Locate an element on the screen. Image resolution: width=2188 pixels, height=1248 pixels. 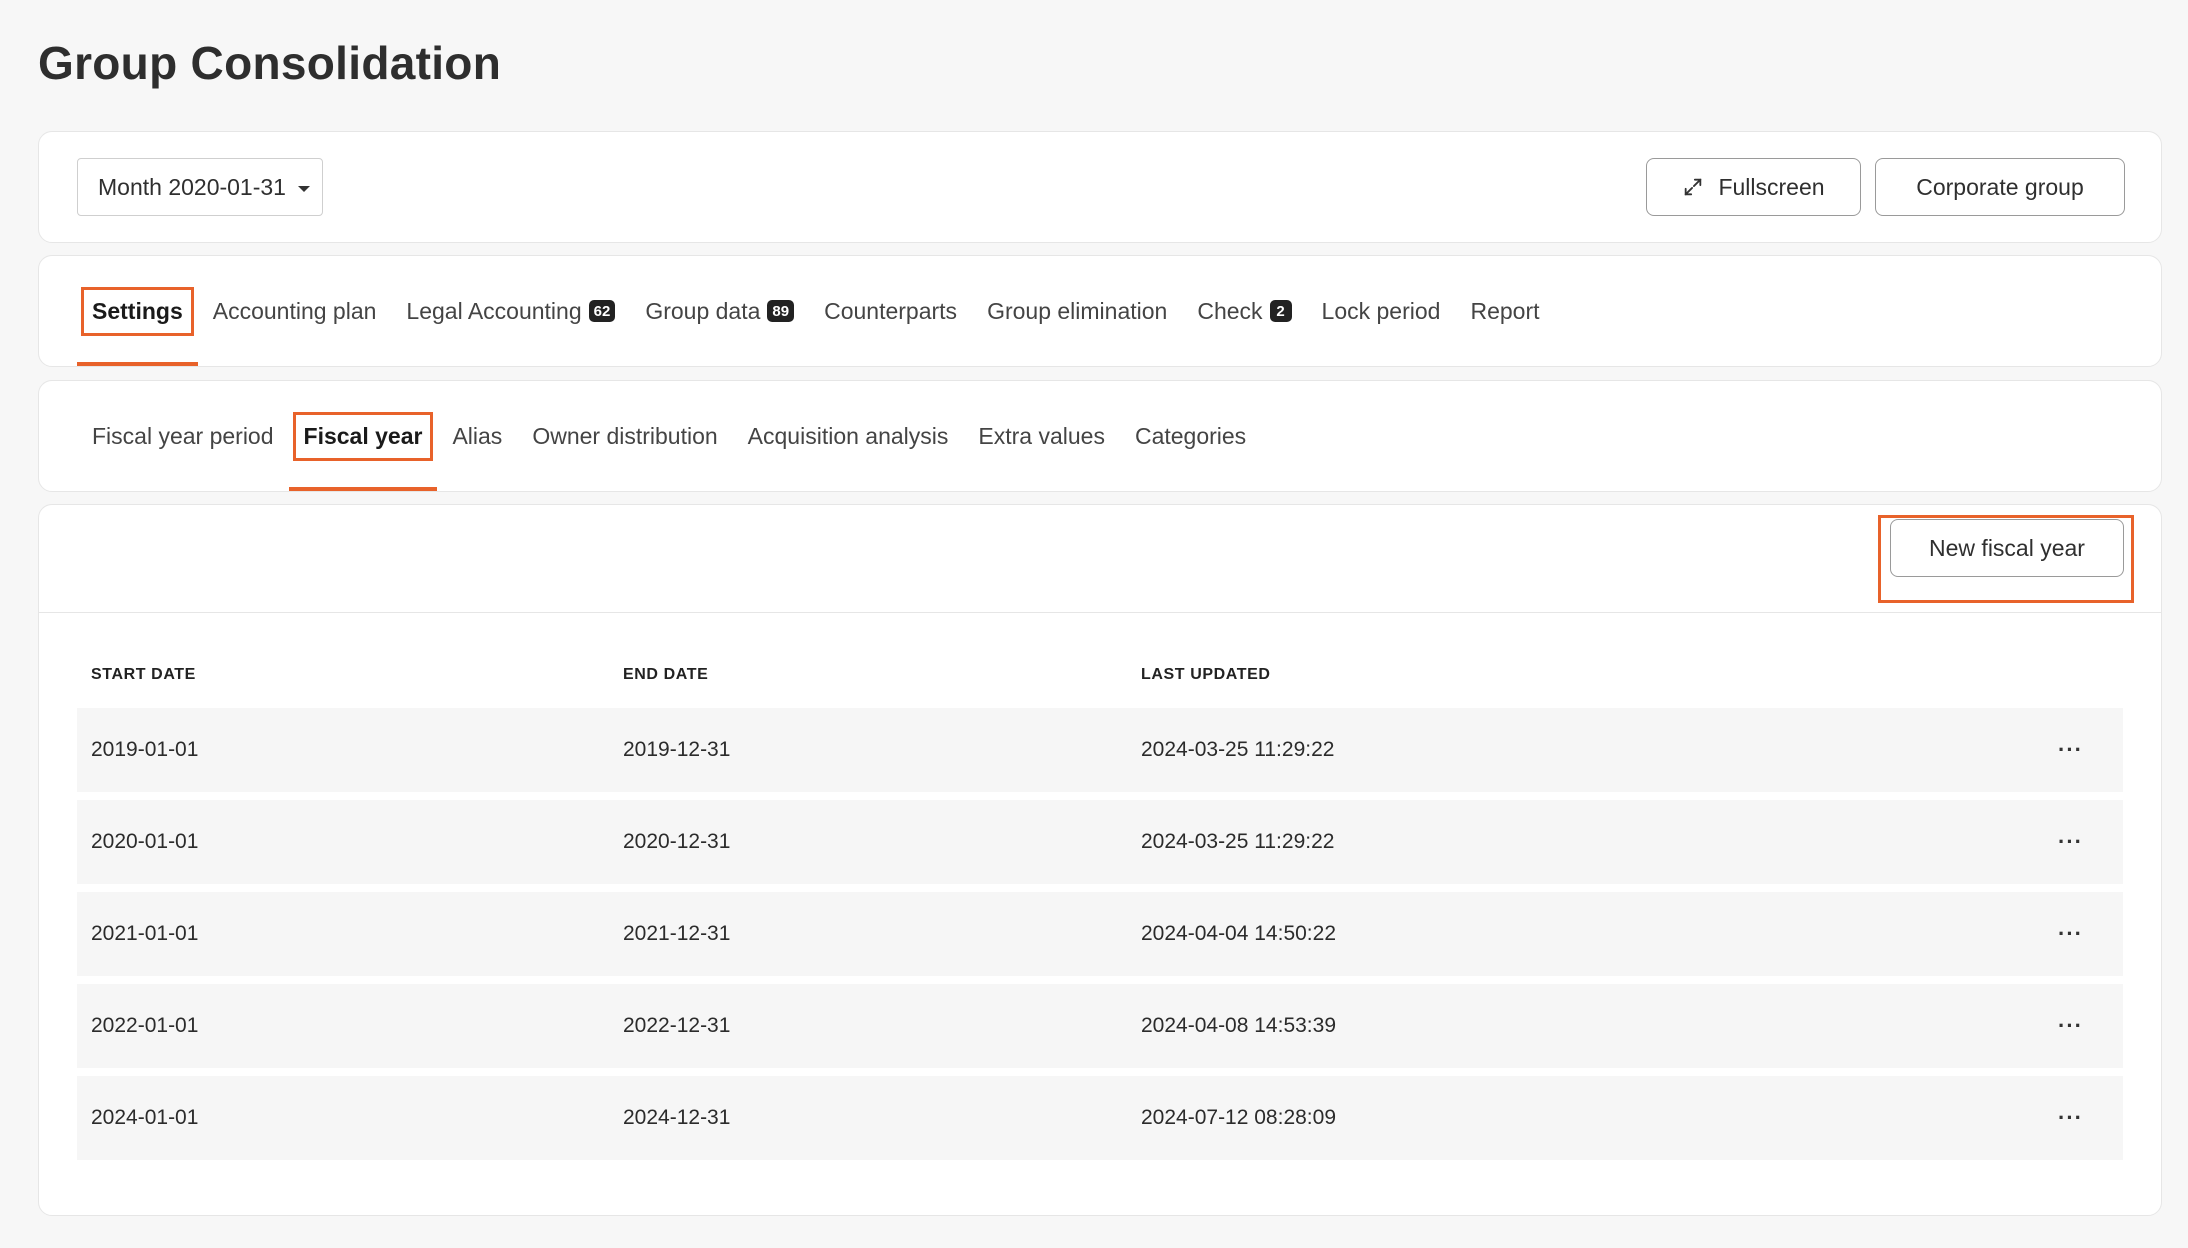
tab-lock-period: Lock period is located at coordinates (1381, 311).